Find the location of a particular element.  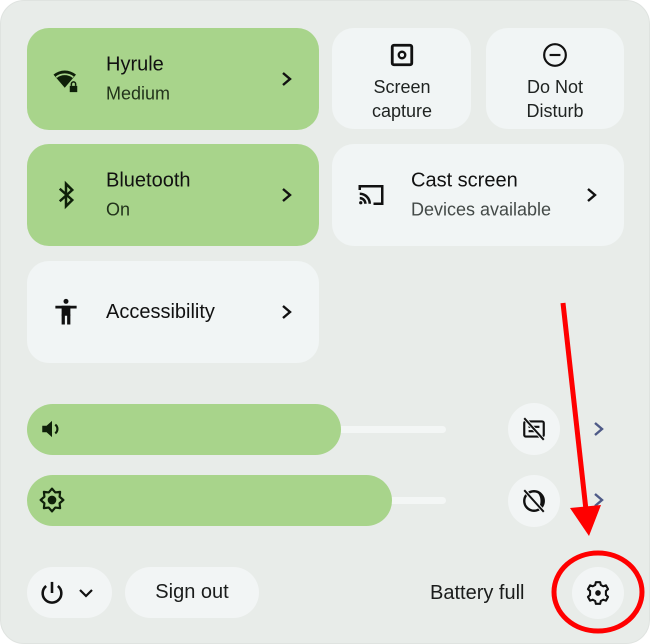

bluetooth-icon is located at coordinates (66, 195).